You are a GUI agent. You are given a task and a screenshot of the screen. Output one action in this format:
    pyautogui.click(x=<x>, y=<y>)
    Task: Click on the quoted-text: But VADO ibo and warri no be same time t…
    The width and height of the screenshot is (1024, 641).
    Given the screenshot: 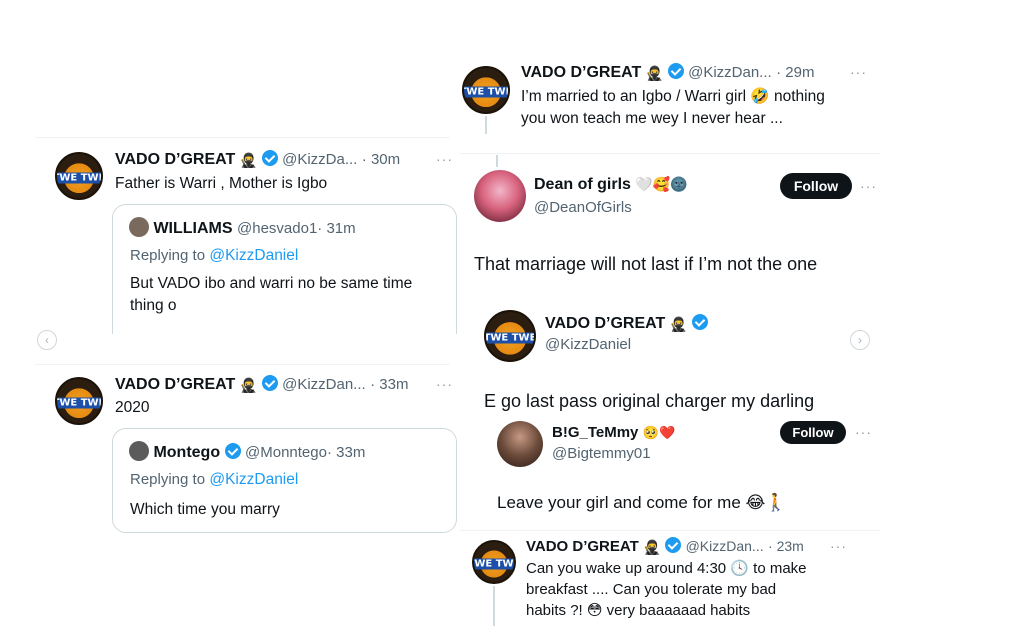 What is the action you would take?
    pyautogui.click(x=271, y=294)
    